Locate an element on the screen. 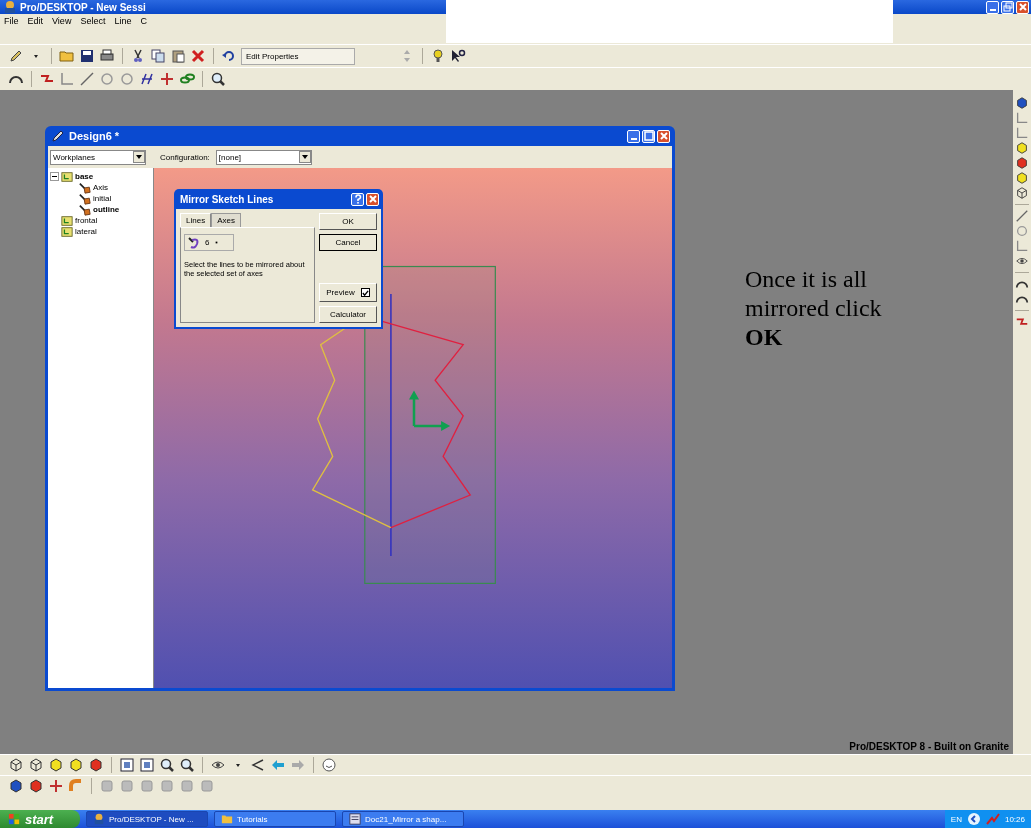 The height and width of the screenshot is (828, 1031). menu-item: View is located at coordinates (62, 21).